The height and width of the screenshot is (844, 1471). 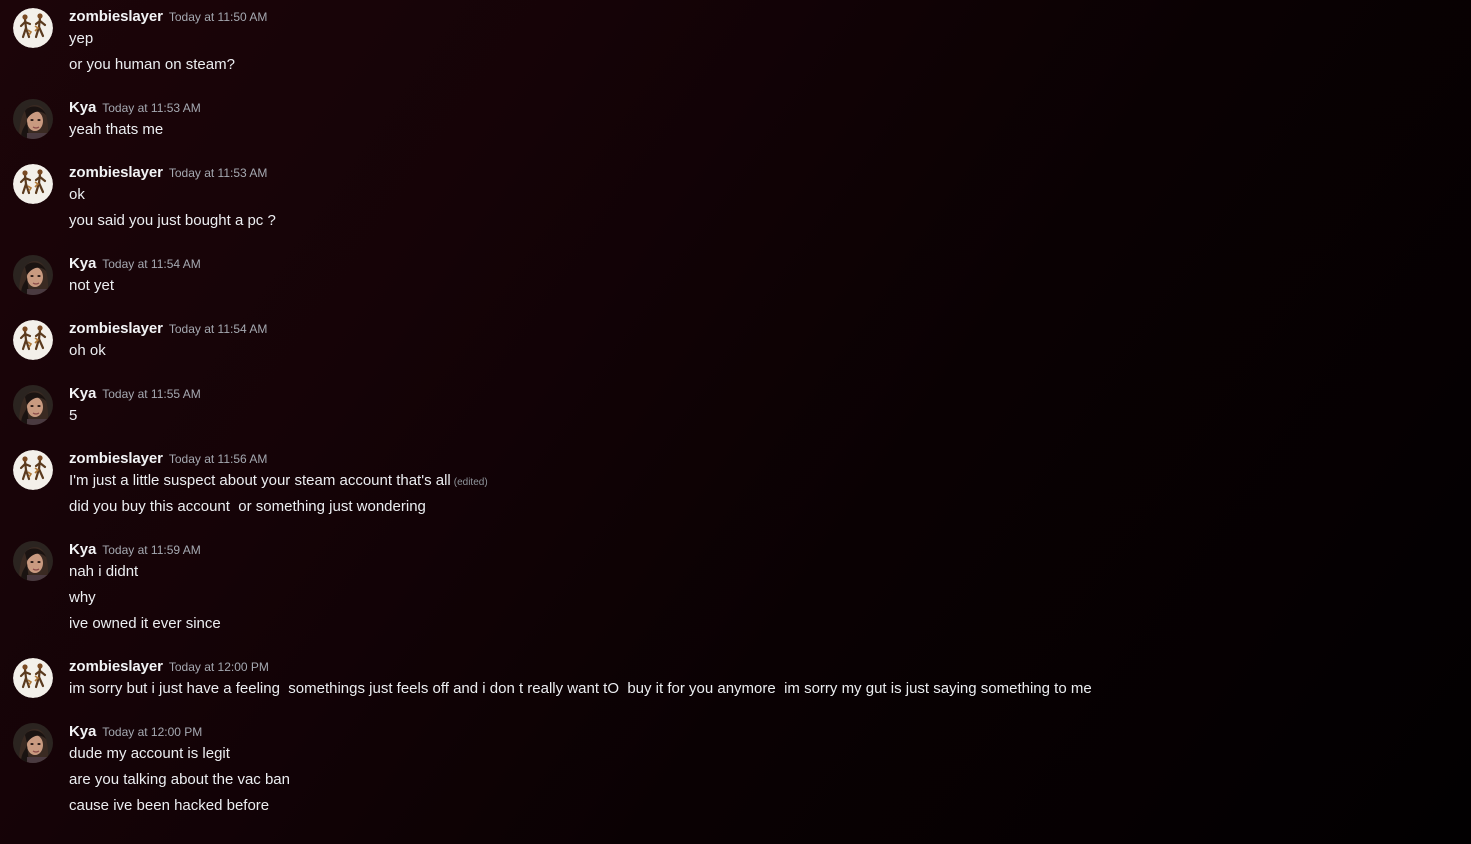 What do you see at coordinates (151, 394) in the screenshot?
I see `timestamp: Today at 11:55 AM` at bounding box center [151, 394].